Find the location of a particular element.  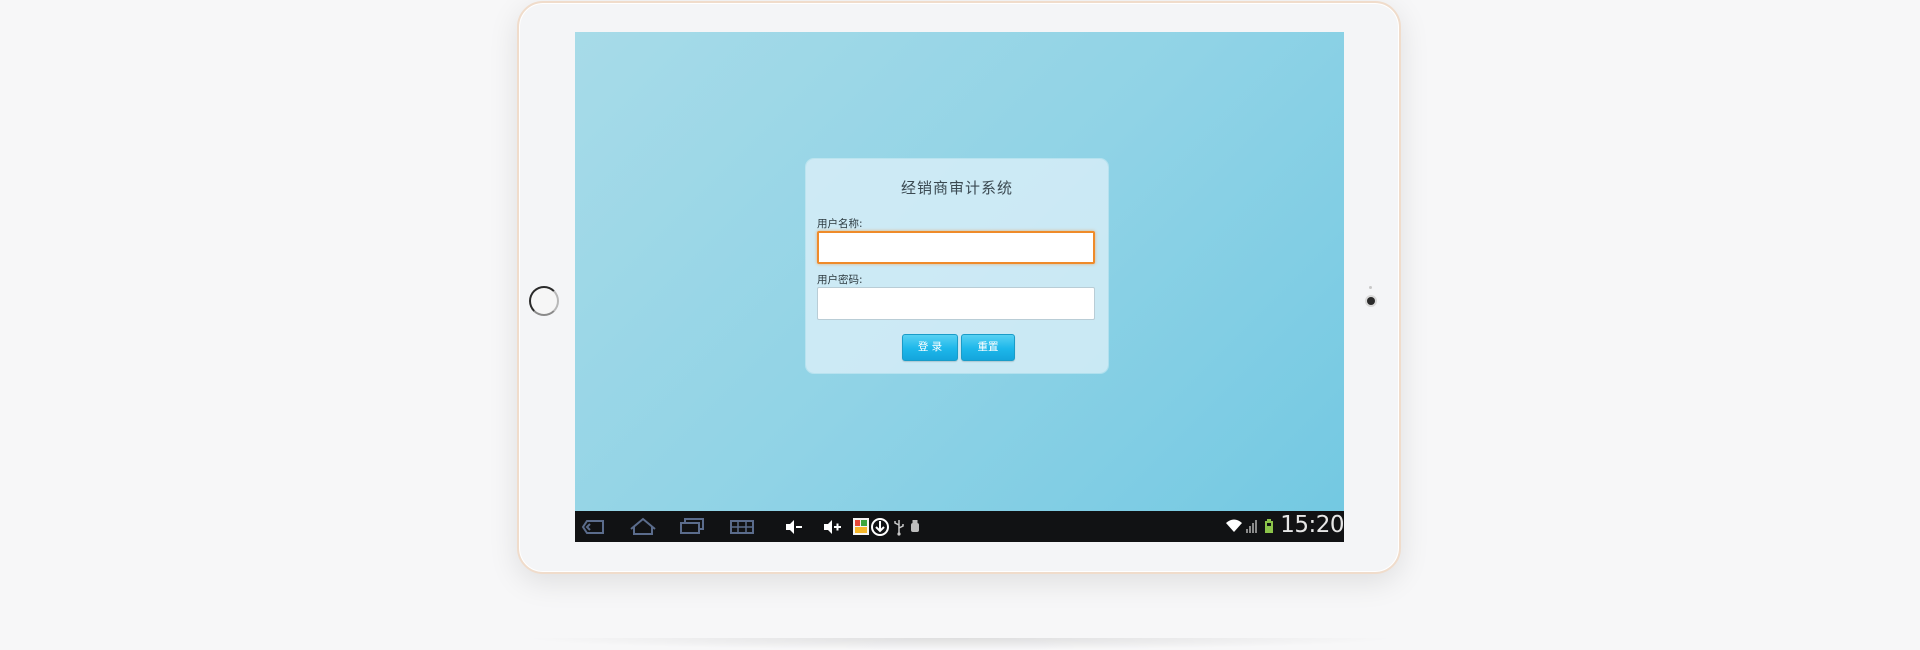

login-title: 经销商审计系统 is located at coordinates (956, 188).